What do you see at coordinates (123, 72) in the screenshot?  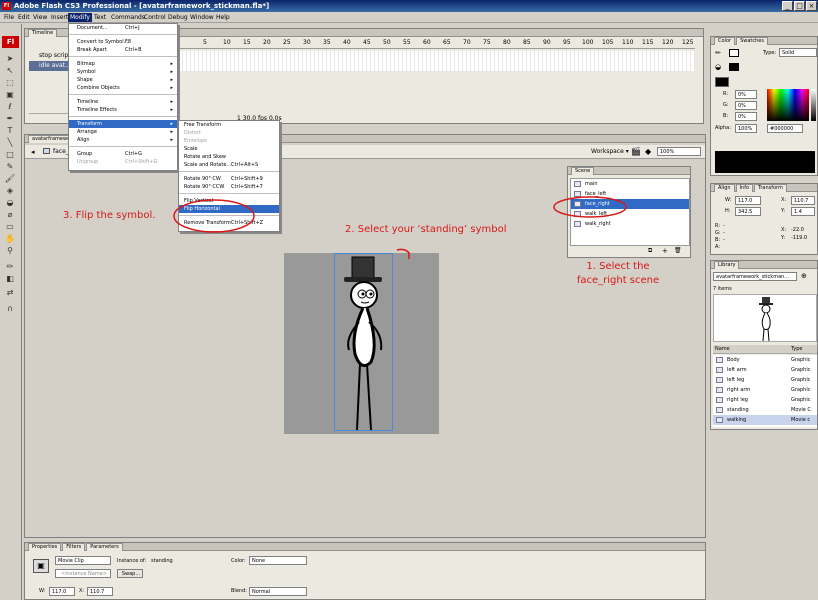 I see `menu-item-symbol: Symbol ▸` at bounding box center [123, 72].